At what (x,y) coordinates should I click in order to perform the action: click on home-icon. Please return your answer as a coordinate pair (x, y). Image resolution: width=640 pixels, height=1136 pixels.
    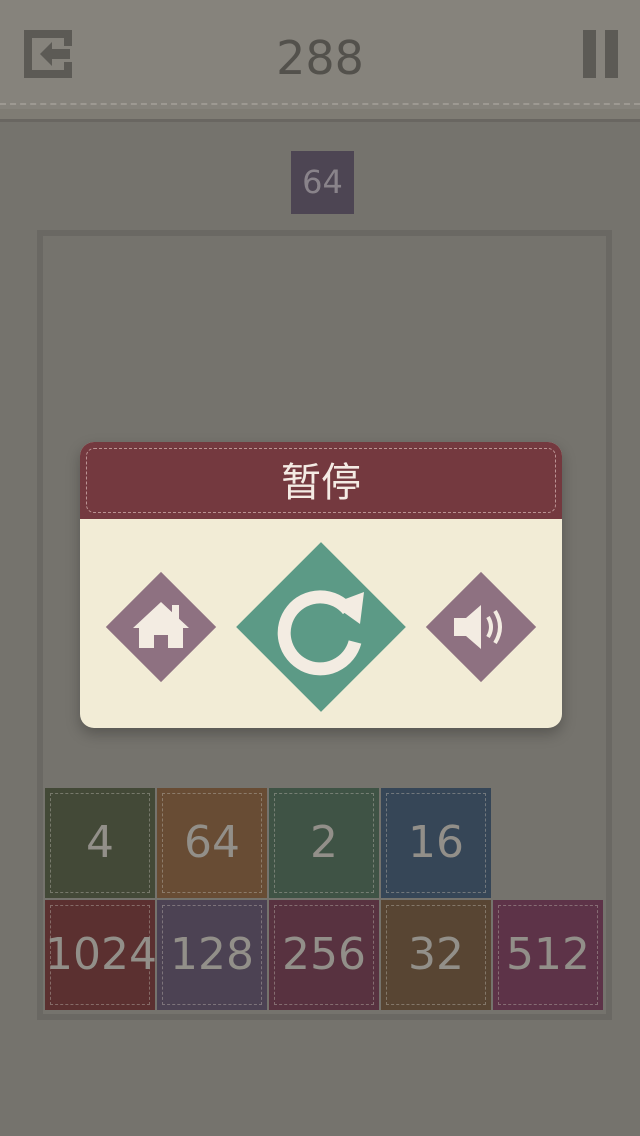
    Looking at the image, I should click on (161, 625).